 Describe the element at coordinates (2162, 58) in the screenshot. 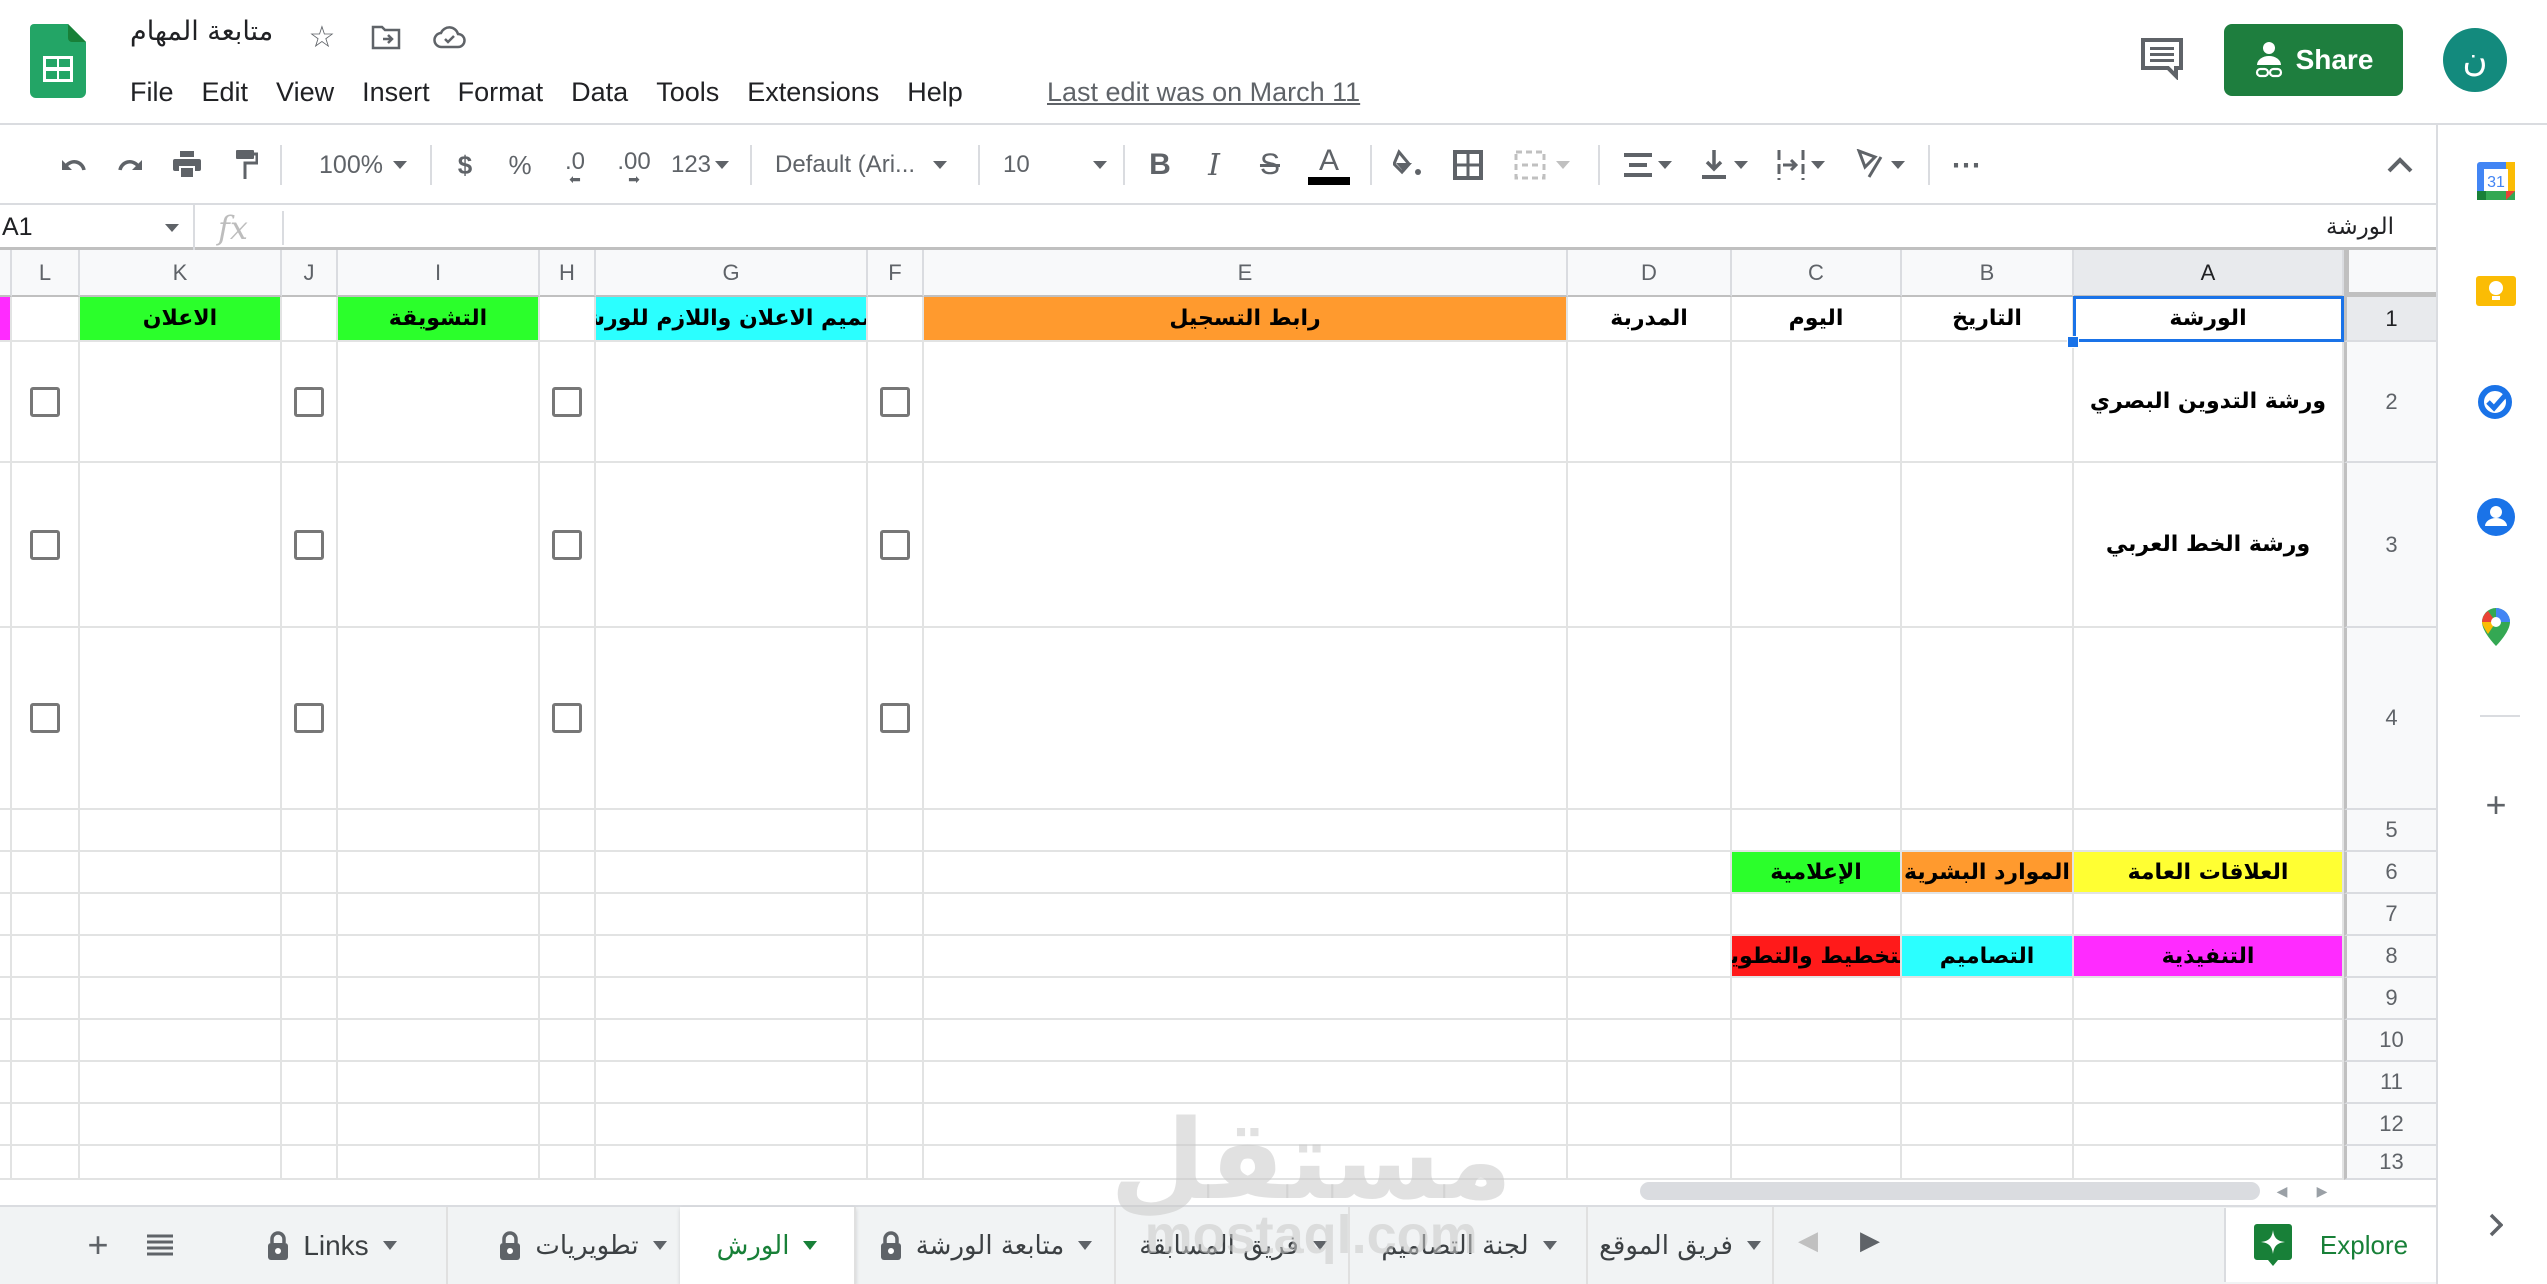

I see `comment-history-icon` at that location.